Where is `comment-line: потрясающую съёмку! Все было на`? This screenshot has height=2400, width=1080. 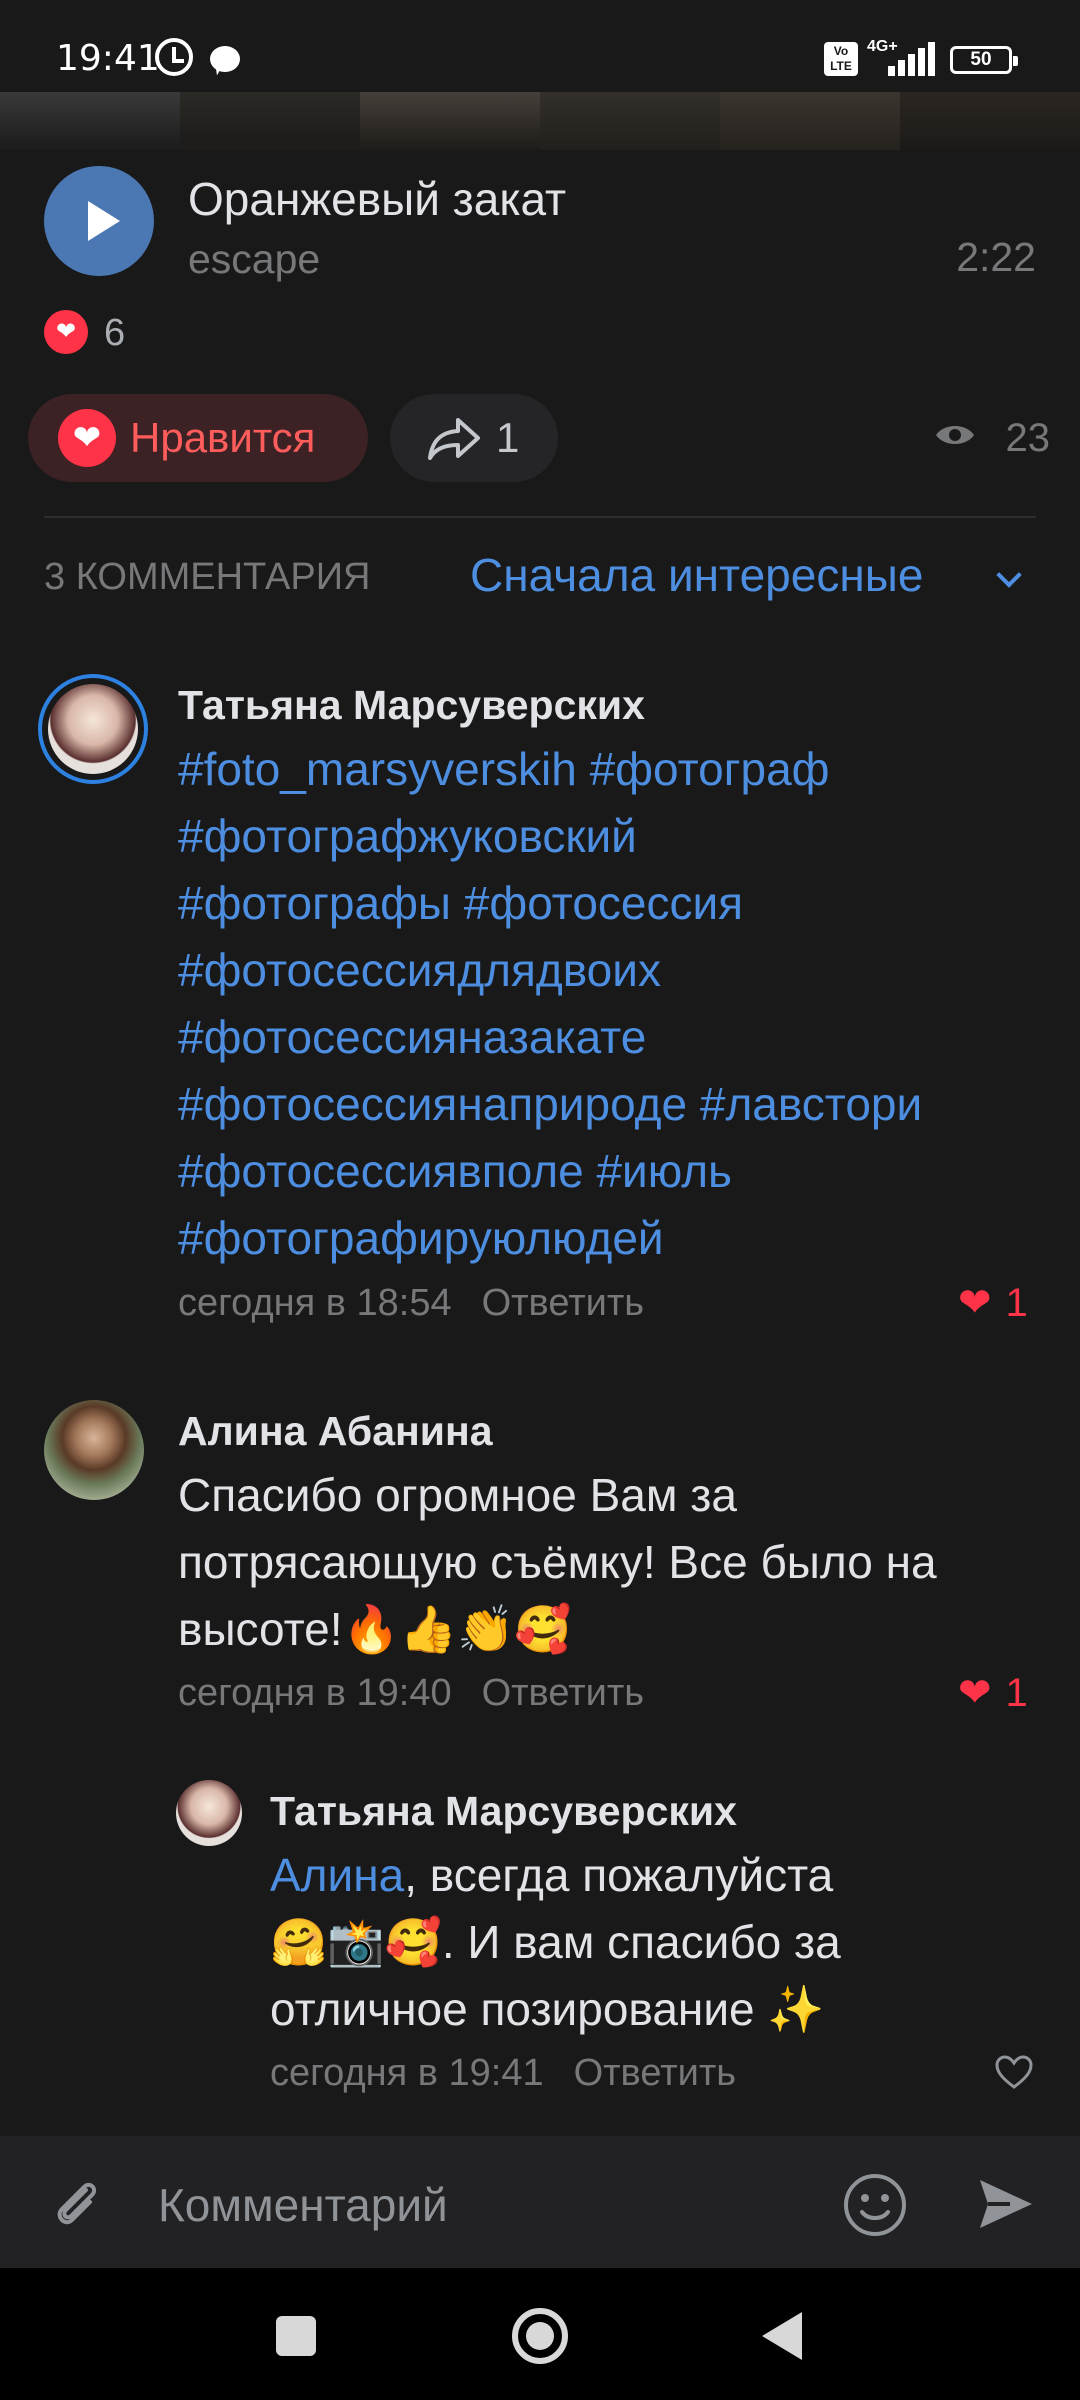 comment-line: потрясающую съёмку! Все было на is located at coordinates (557, 1562).